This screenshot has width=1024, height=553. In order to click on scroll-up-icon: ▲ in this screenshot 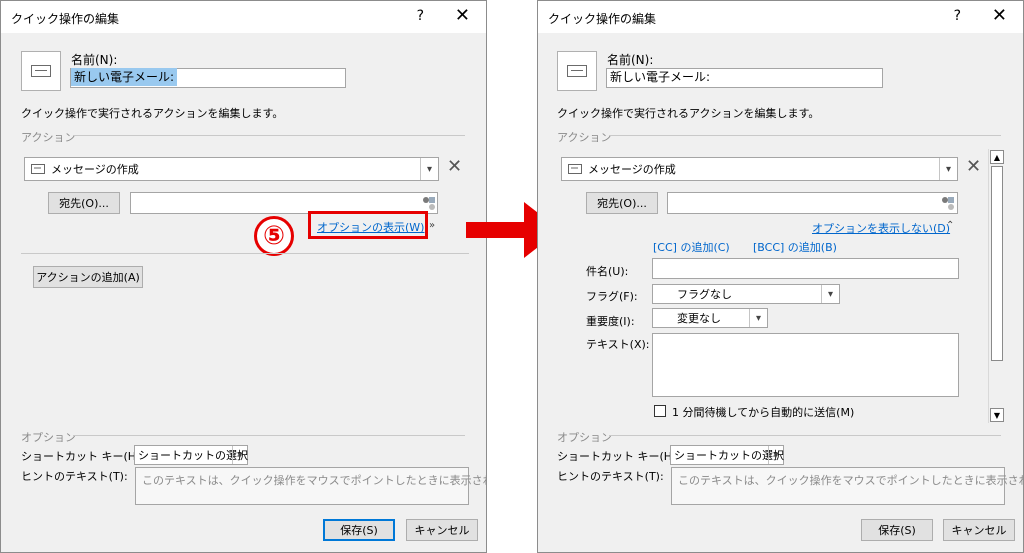, I will do `click(997, 157)`.